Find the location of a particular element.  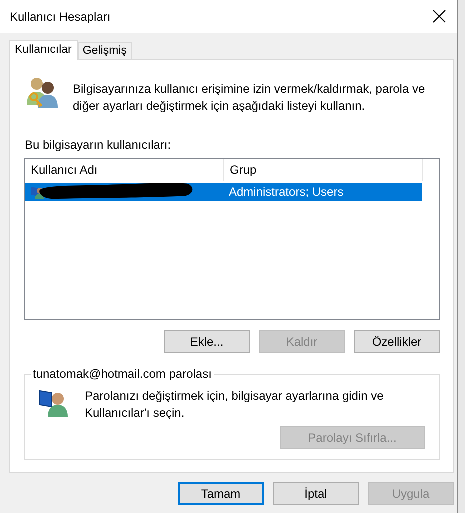

users-list-label: Bu bilgisayarın kullanıcıları: is located at coordinates (98, 145).